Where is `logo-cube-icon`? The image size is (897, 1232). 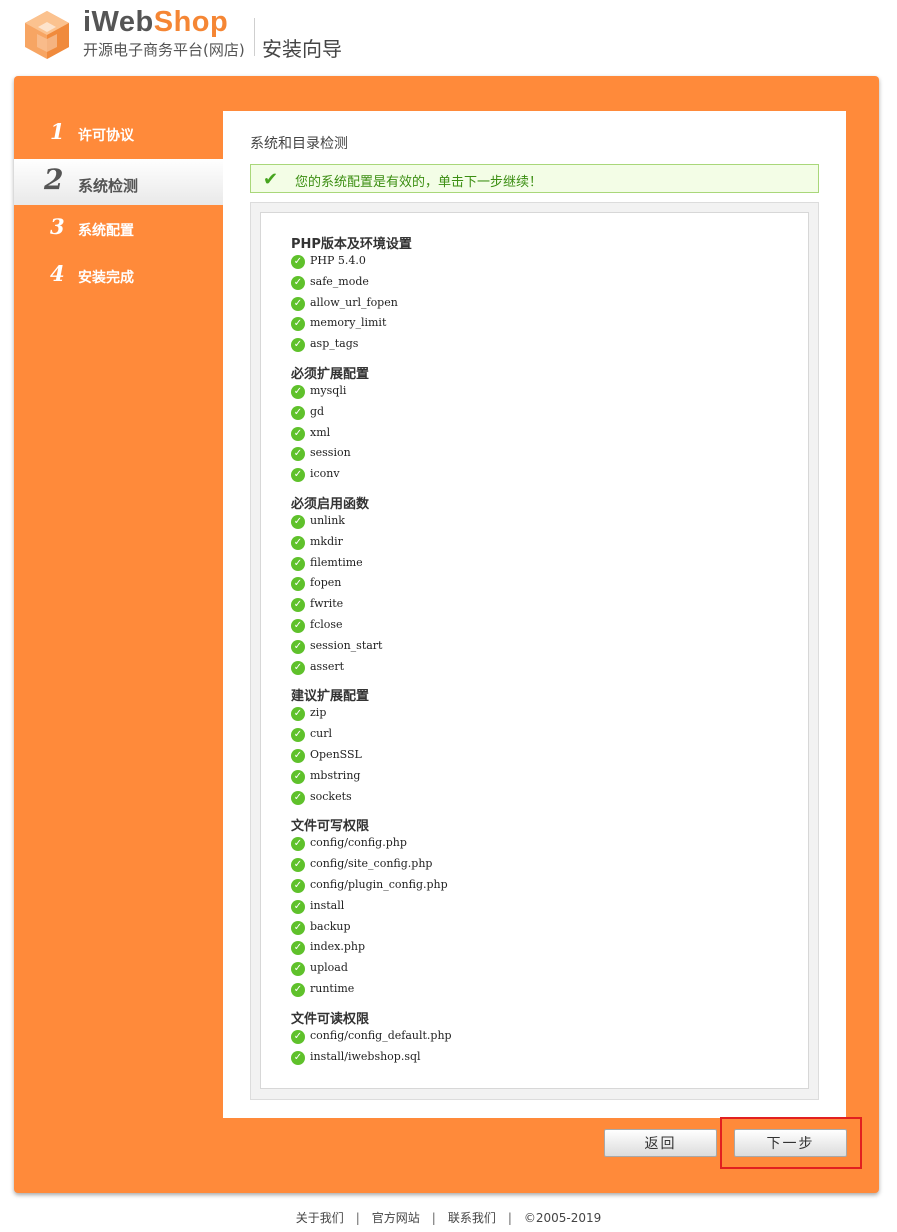
logo-cube-icon is located at coordinates (47, 35).